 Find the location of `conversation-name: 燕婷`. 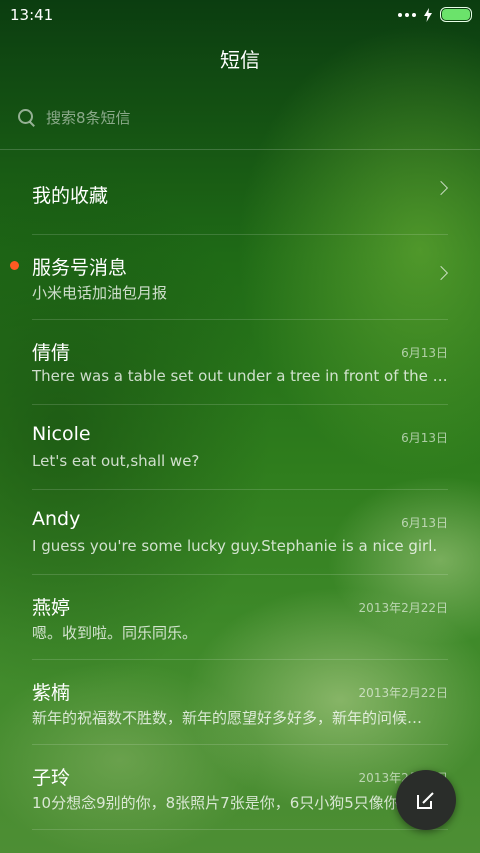

conversation-name: 燕婷 is located at coordinates (51, 608).